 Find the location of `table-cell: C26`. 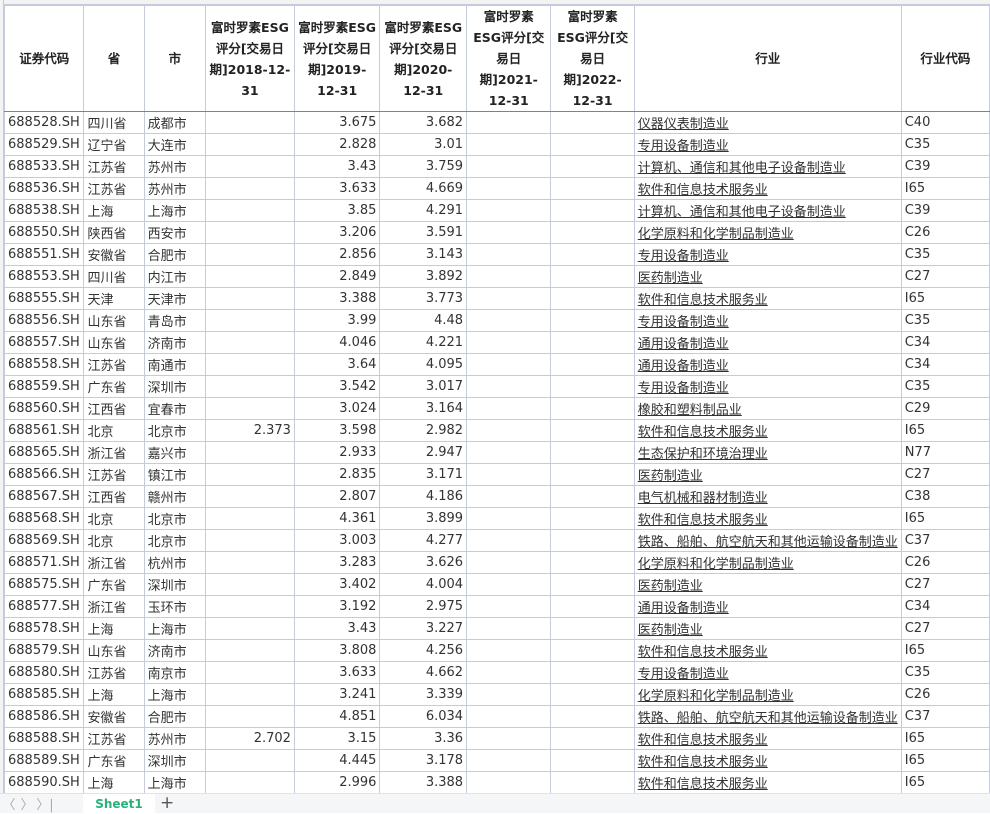

table-cell: C26 is located at coordinates (945, 694).